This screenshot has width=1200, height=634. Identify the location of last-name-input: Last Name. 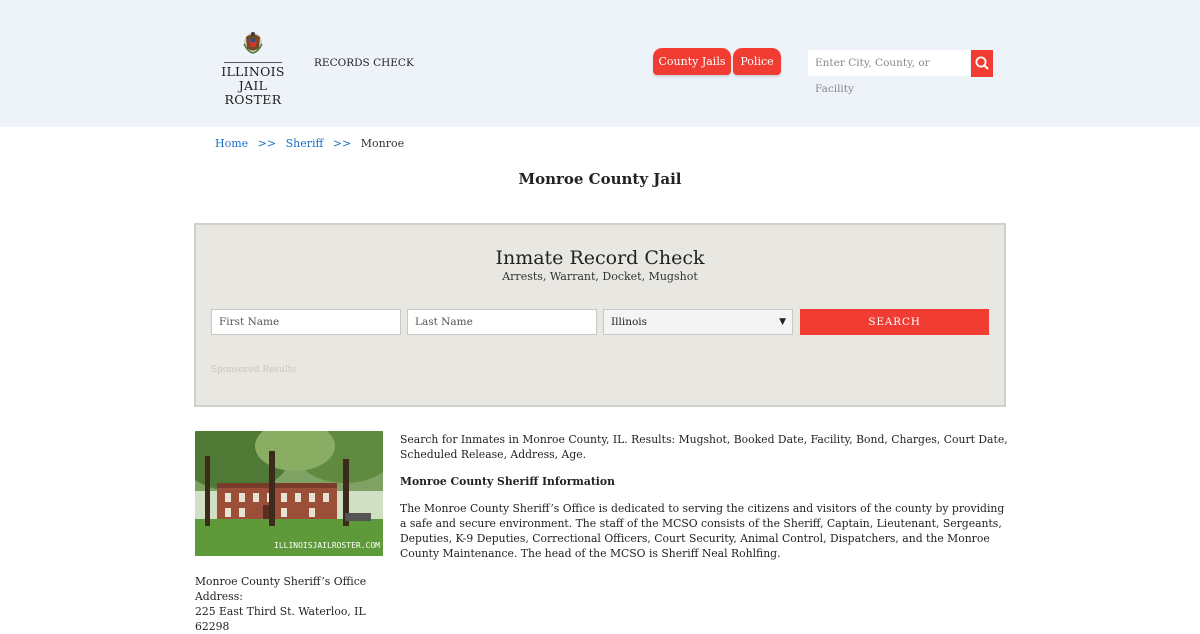
(502, 322).